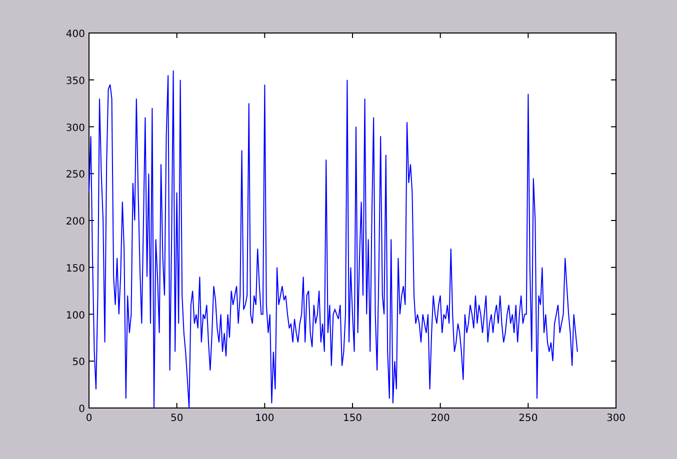 The width and height of the screenshot is (677, 459). Describe the element at coordinates (75, 175) in the screenshot. I see `y-tick-label: 250` at that location.